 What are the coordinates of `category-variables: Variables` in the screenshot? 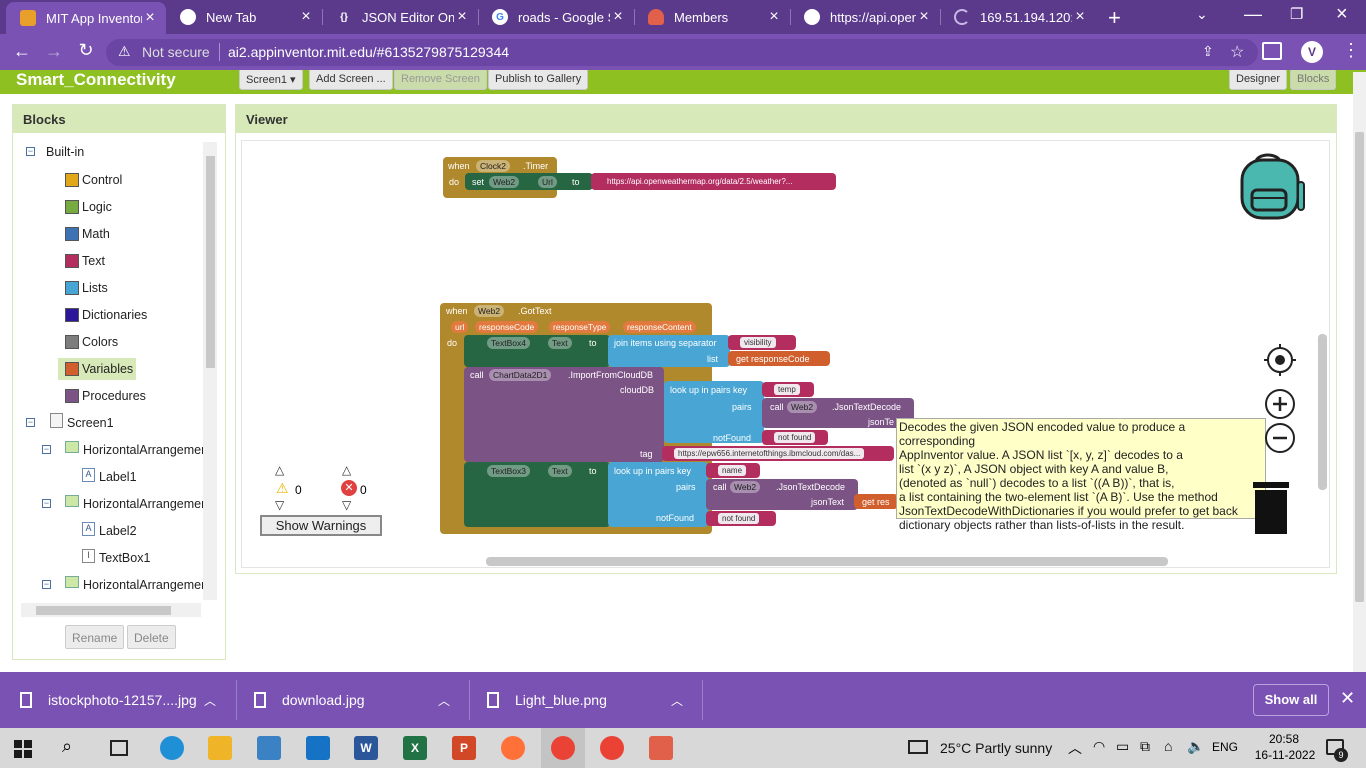 It's located at (97, 369).